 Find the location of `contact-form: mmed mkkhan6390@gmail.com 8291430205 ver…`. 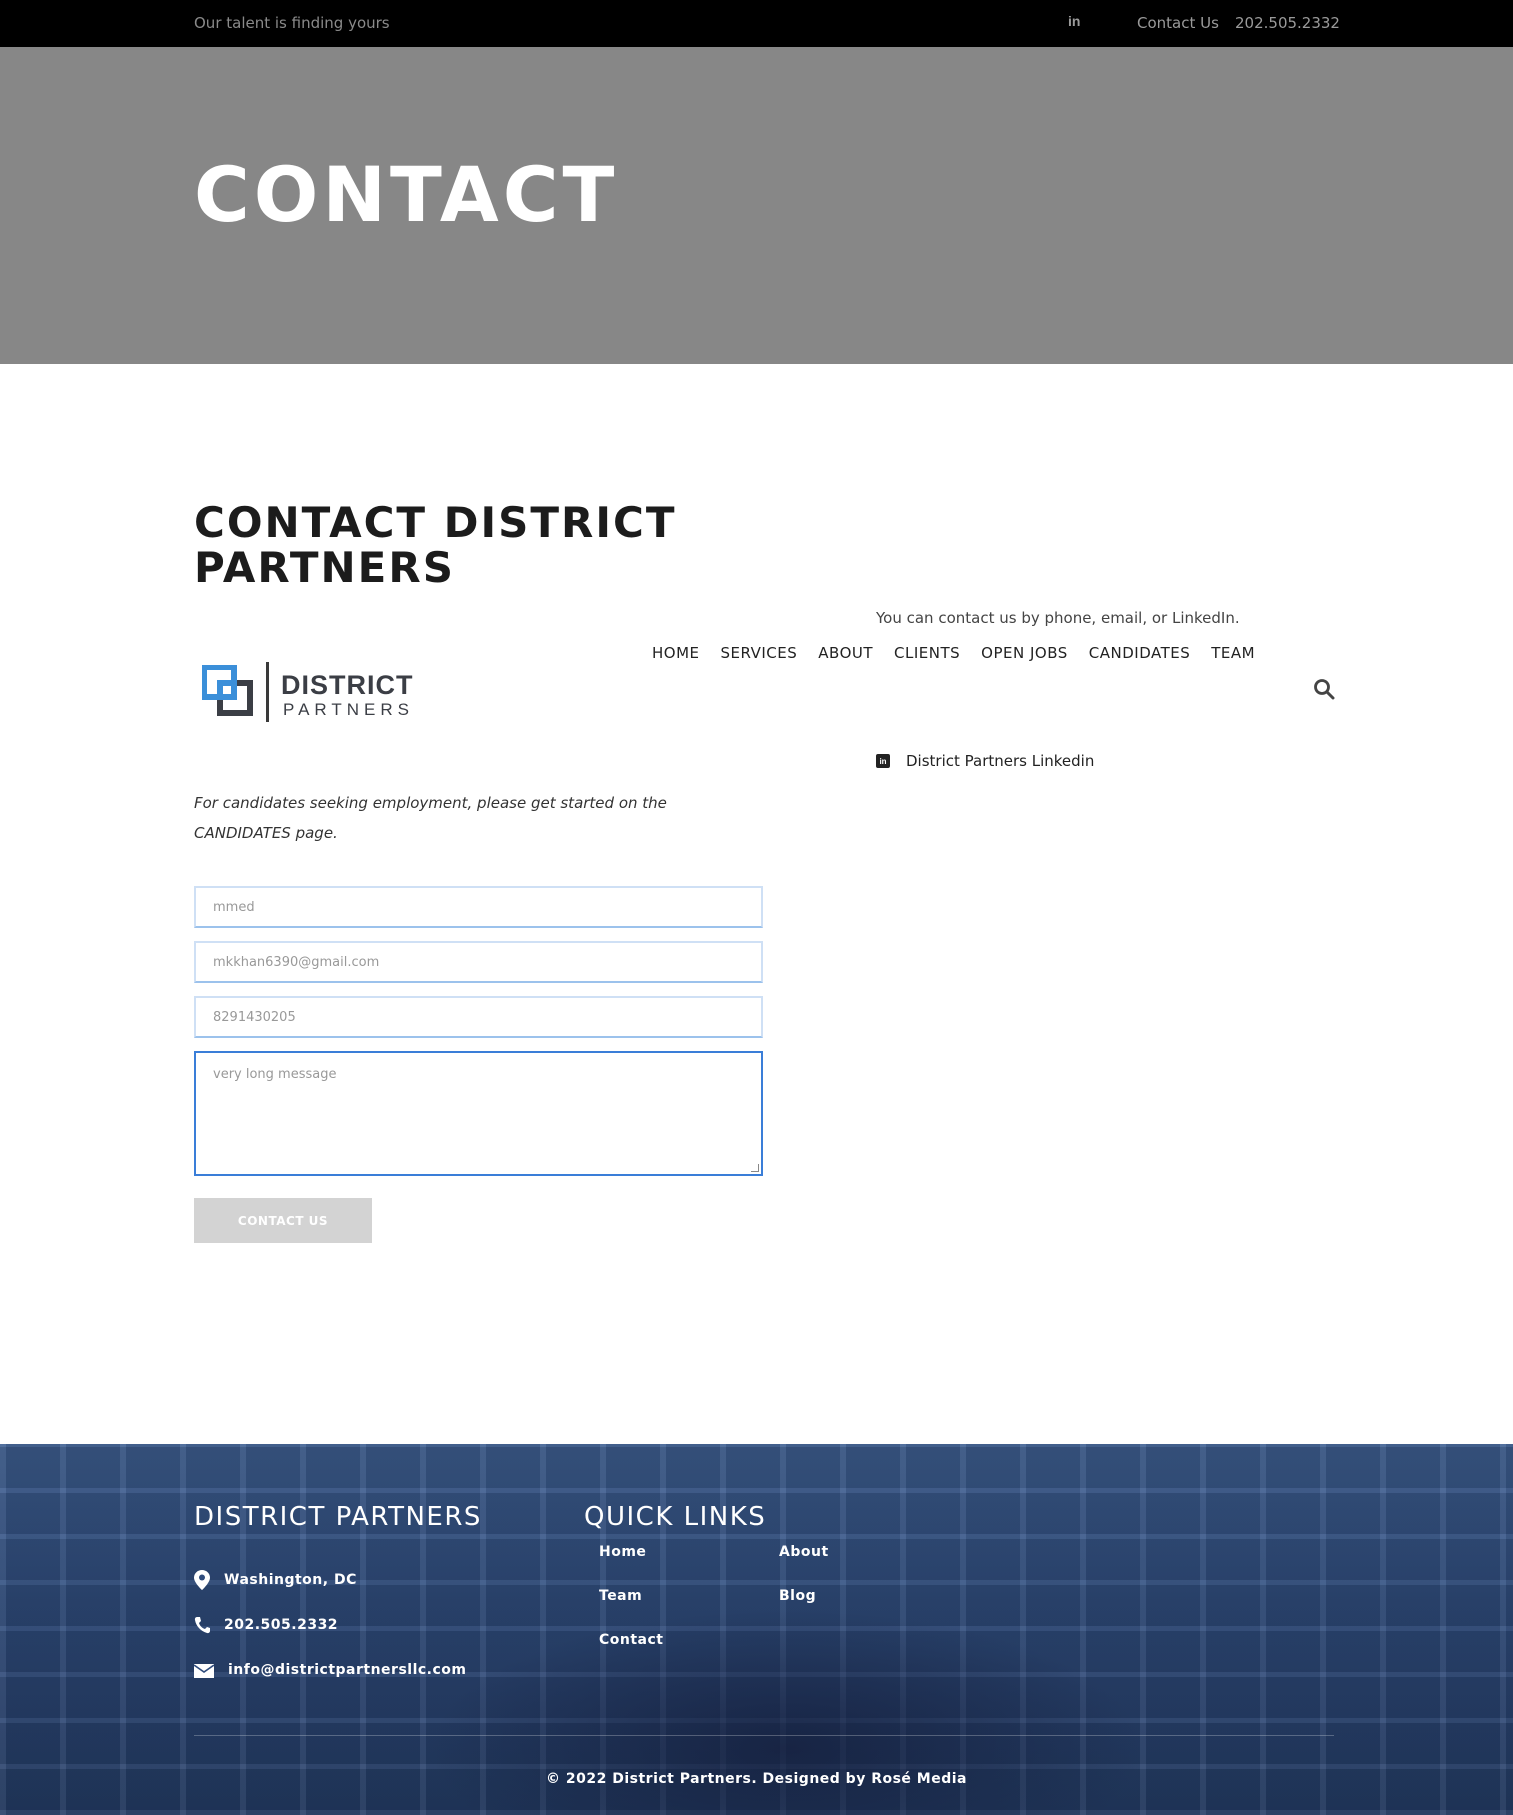

contact-form: mmed mkkhan6390@gmail.com 8291430205 ver… is located at coordinates (478, 1064).